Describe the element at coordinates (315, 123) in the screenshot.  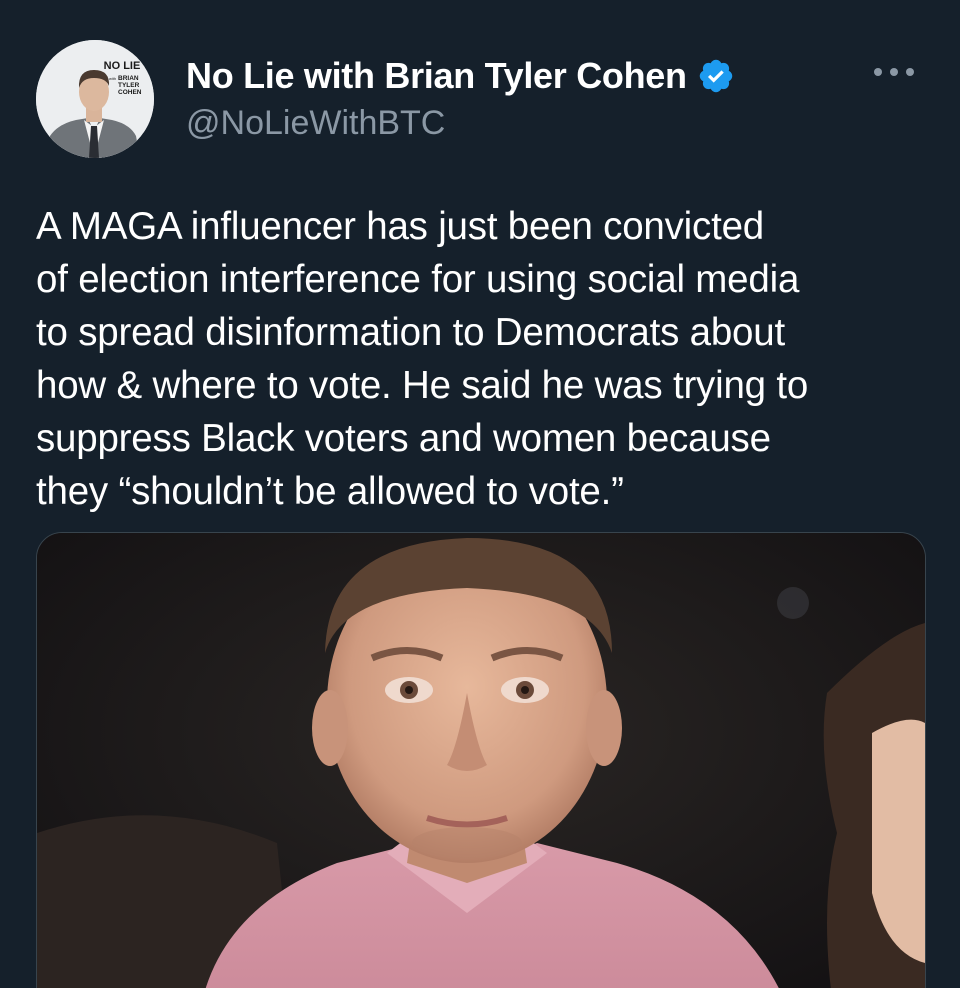
I see `author-handle: @NoLieWithBTC` at that location.